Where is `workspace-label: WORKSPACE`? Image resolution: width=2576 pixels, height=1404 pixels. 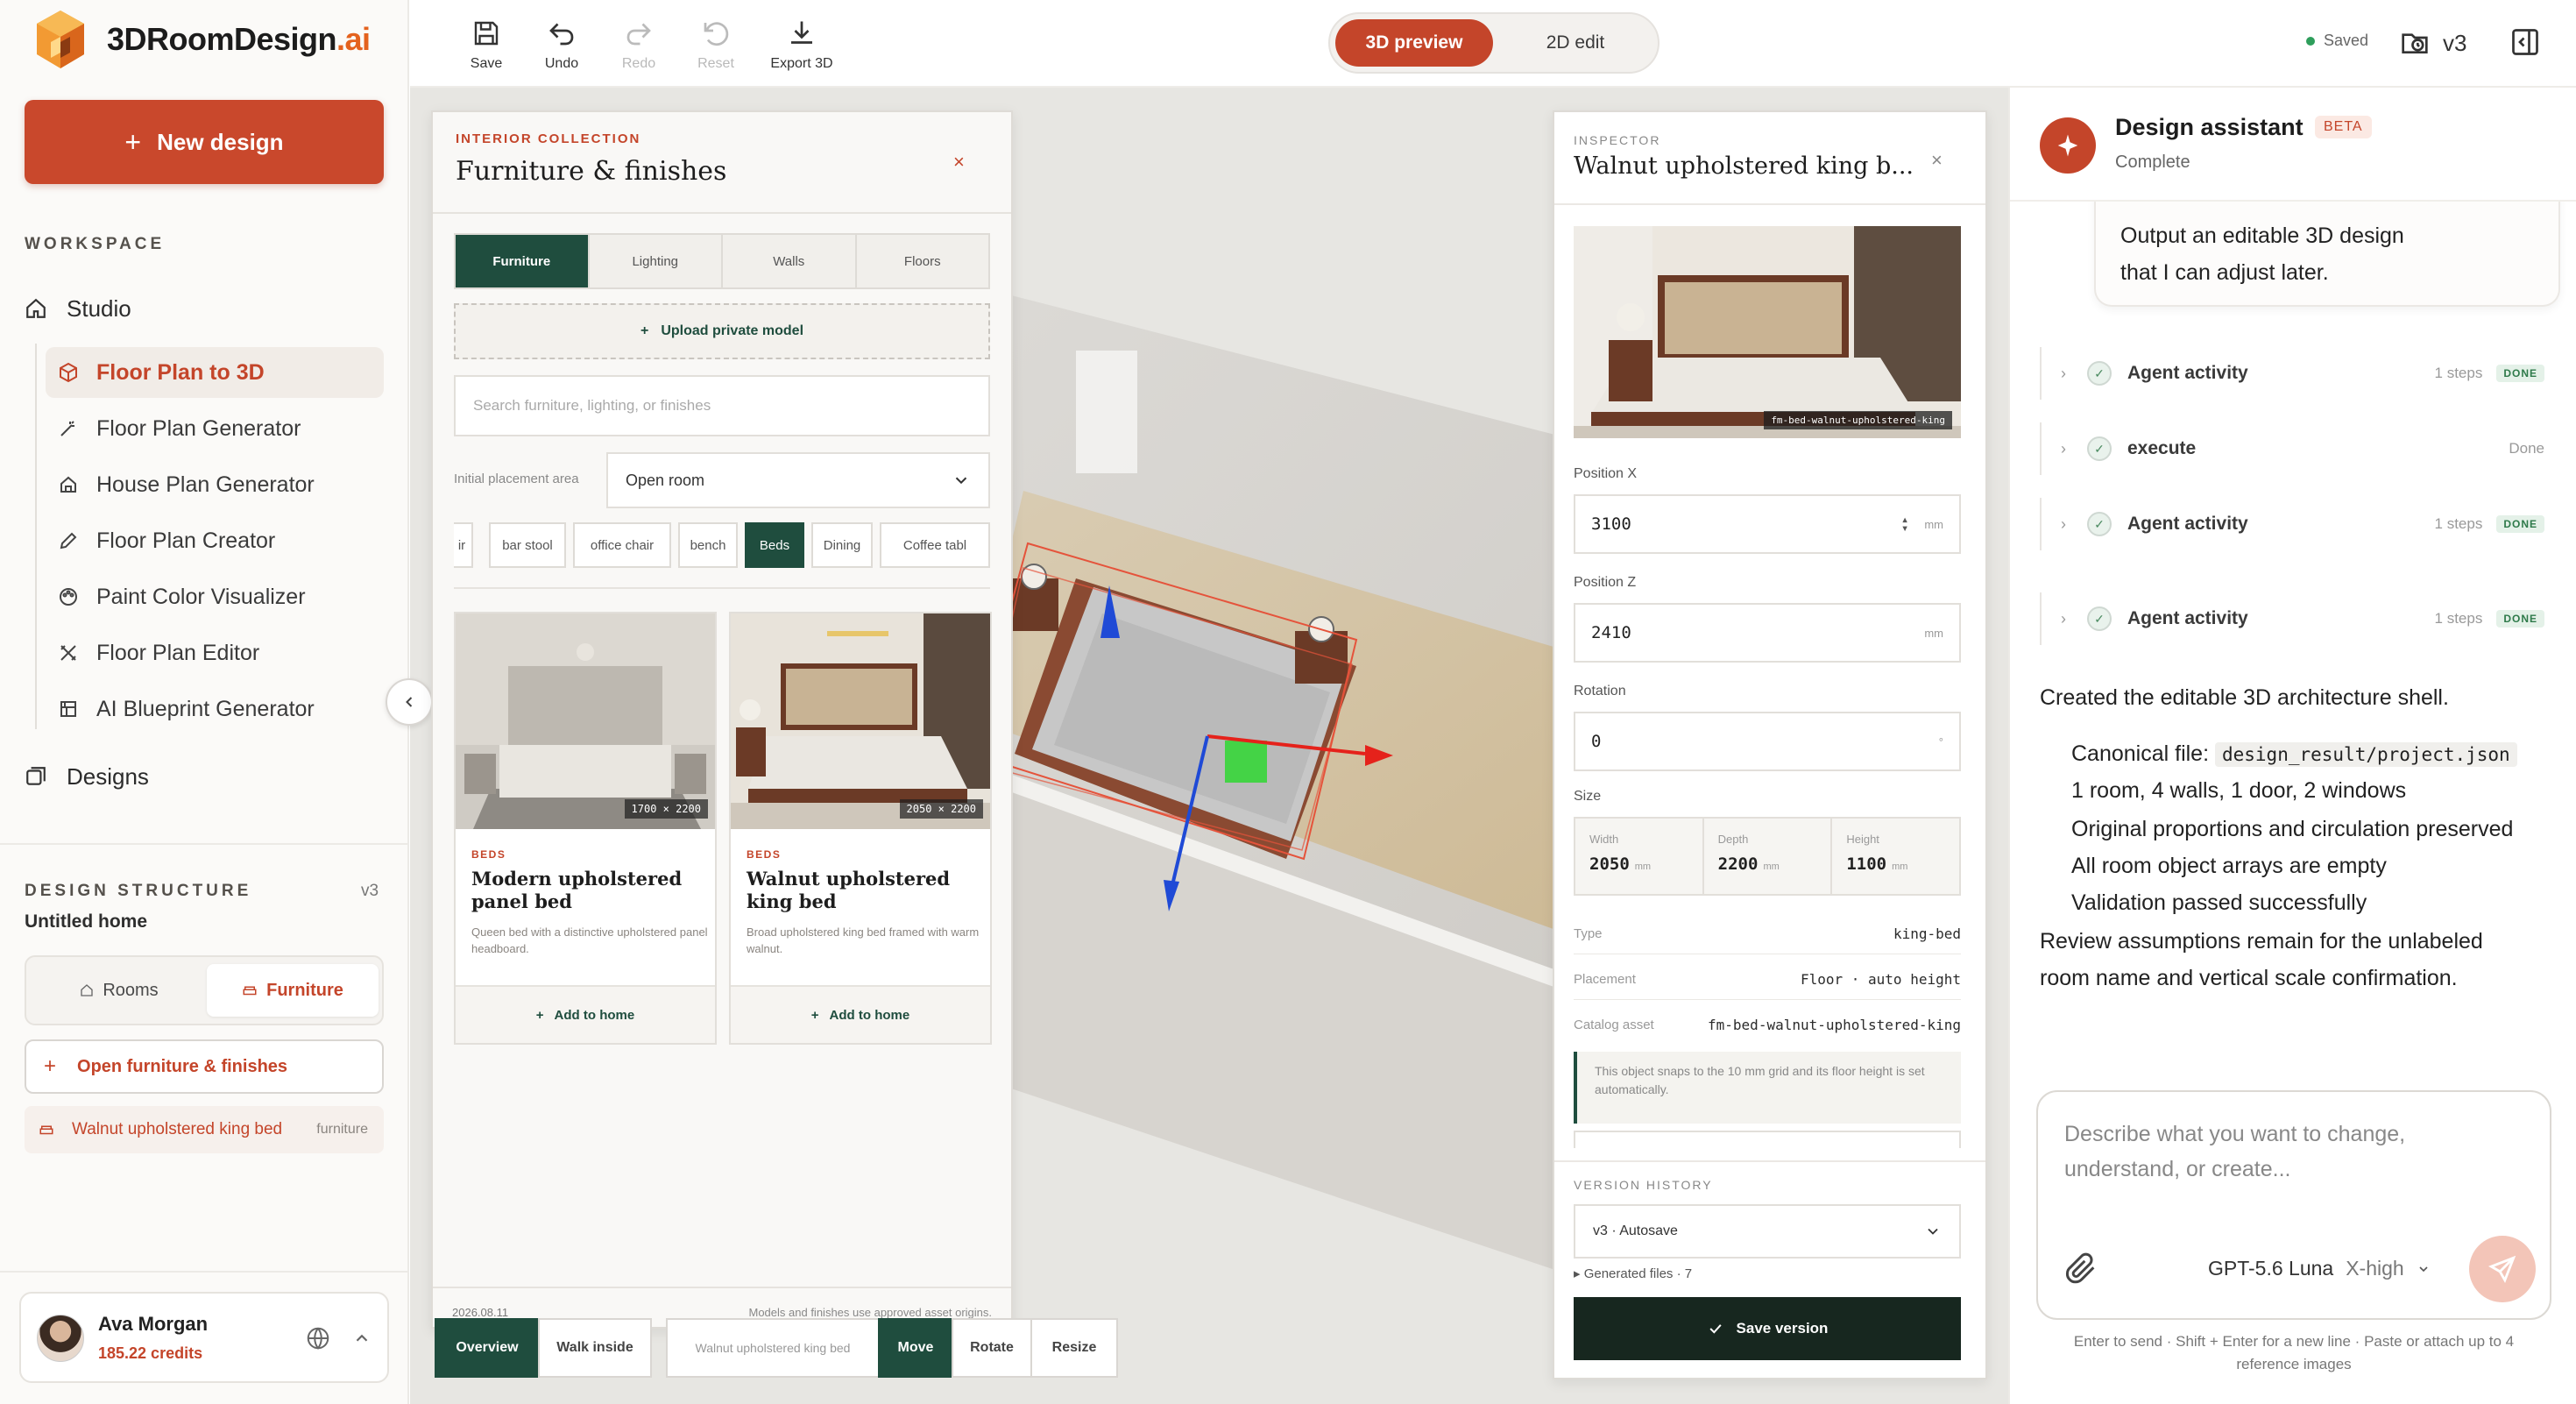
workspace-label: WORKSPACE is located at coordinates (95, 244).